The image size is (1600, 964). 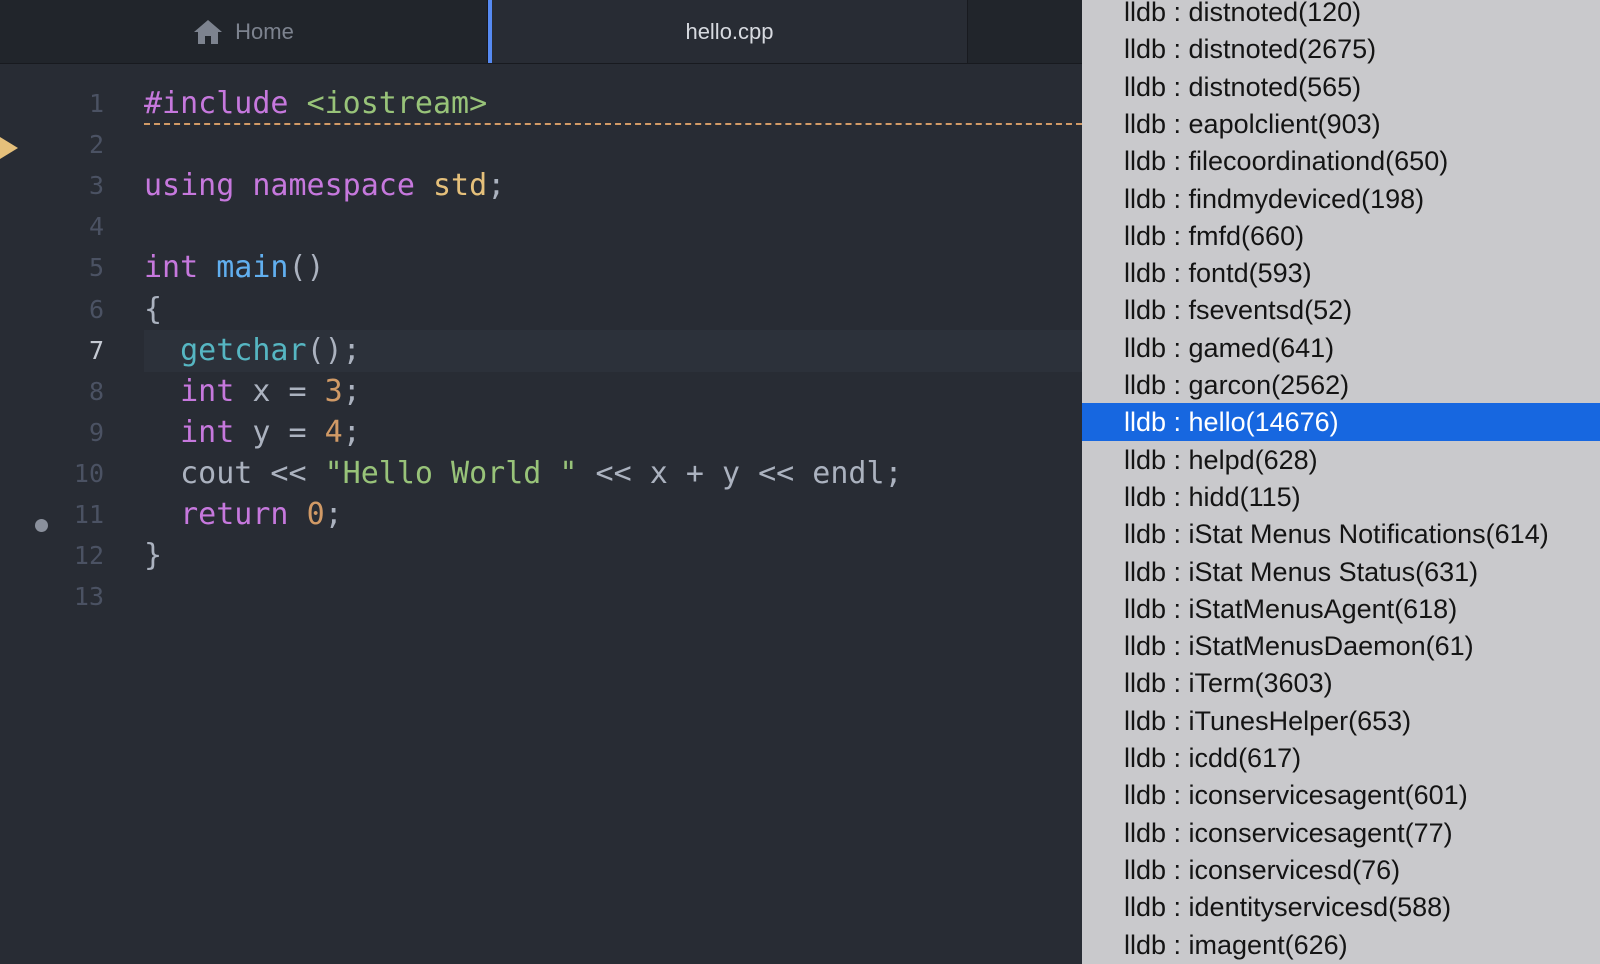 I want to click on process-item: lldb : iconservicesagent(77), so click(x=1341, y=833).